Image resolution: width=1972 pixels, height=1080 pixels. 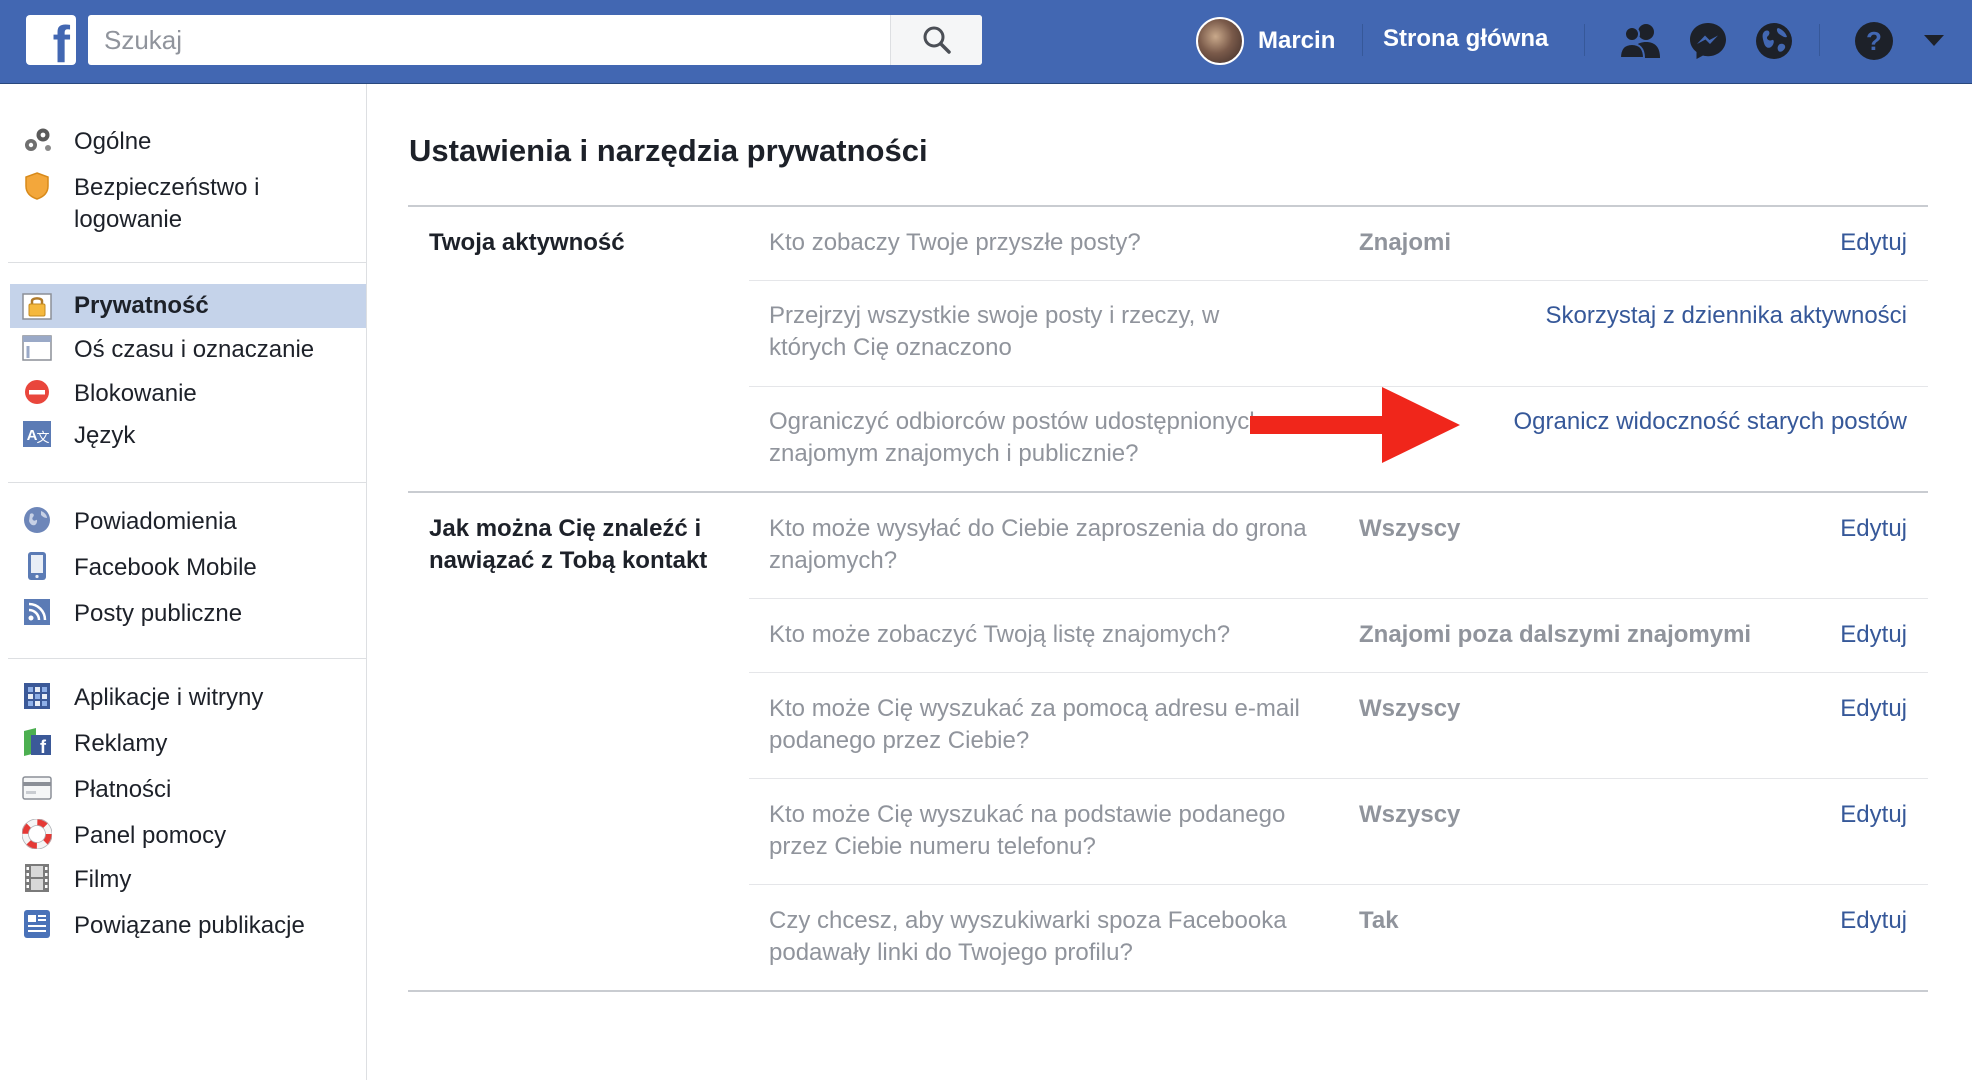 I want to click on sidebar-item-label: Płatności, so click(x=123, y=789).